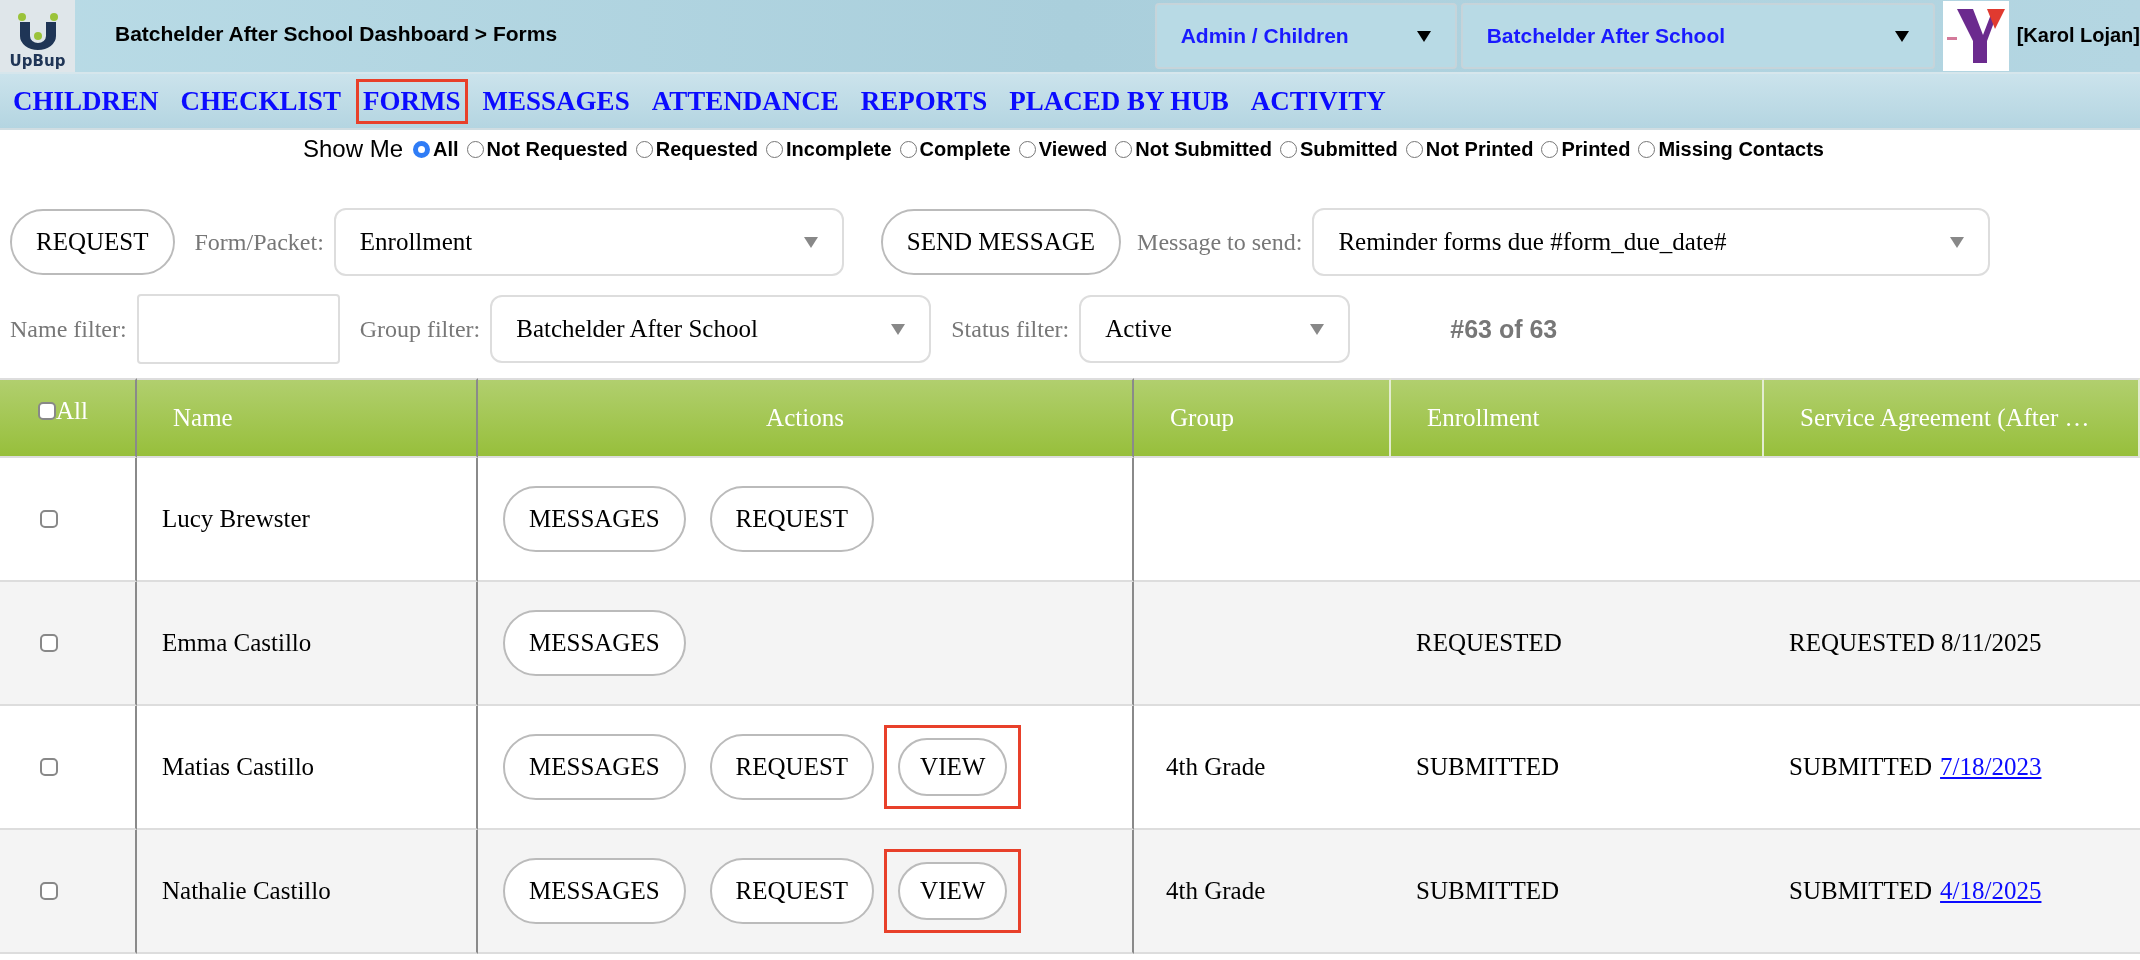 The image size is (2140, 960). Describe the element at coordinates (1338, 149) in the screenshot. I see `filter-radio: Submitted` at that location.